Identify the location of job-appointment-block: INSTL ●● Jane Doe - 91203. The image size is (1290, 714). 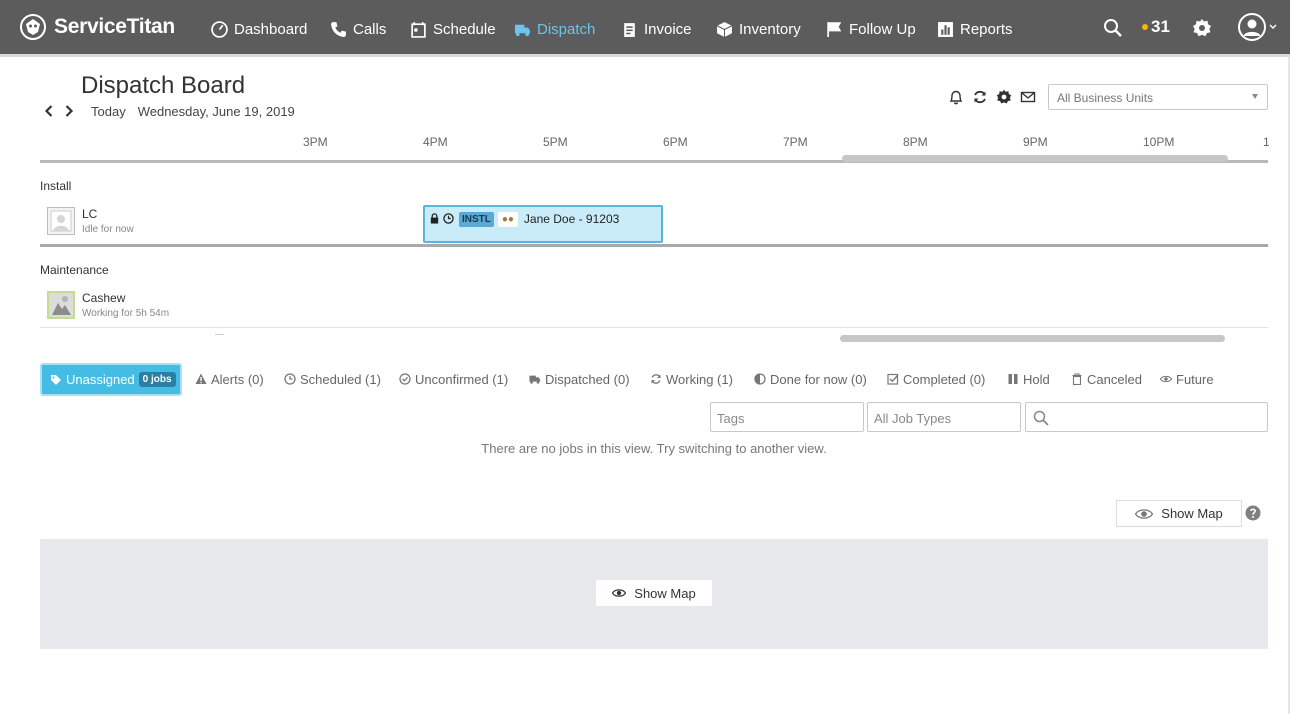
(543, 224).